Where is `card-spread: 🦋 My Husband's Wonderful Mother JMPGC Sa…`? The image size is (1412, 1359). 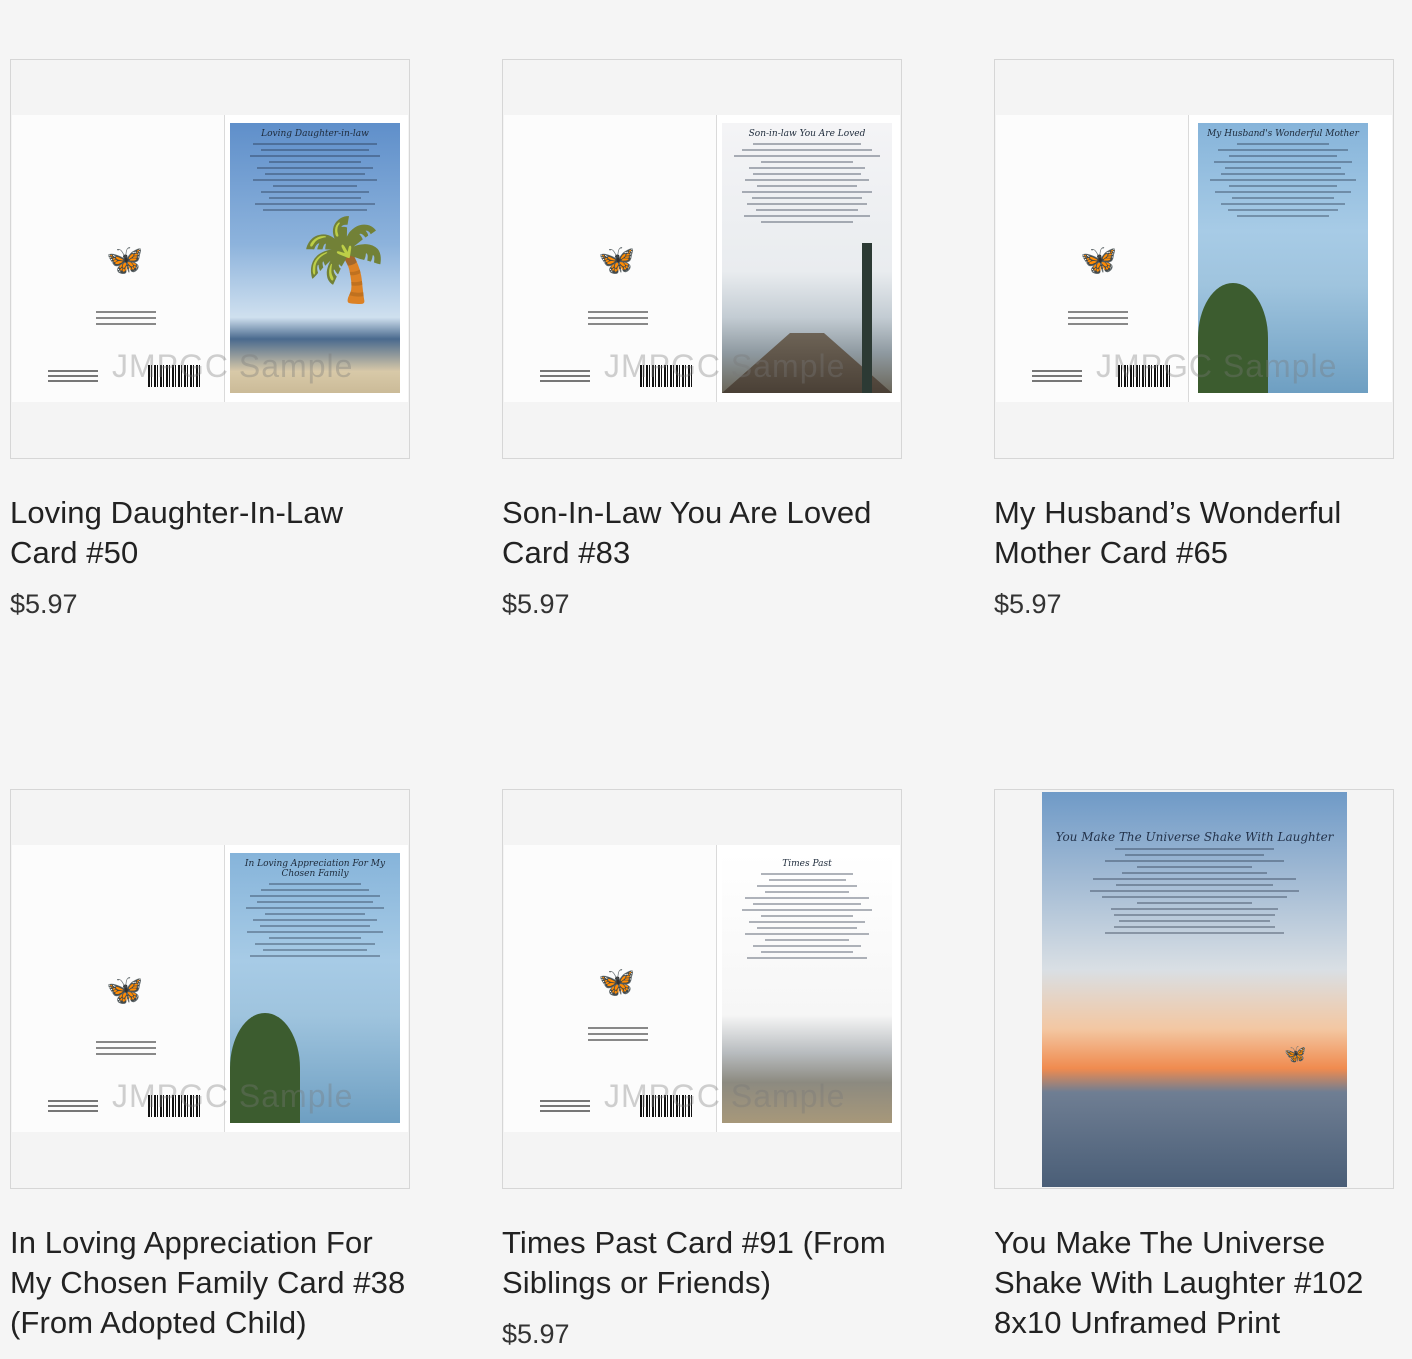
card-spread: 🦋 My Husband's Wonderful Mother JMPGC Sa… is located at coordinates (1194, 258).